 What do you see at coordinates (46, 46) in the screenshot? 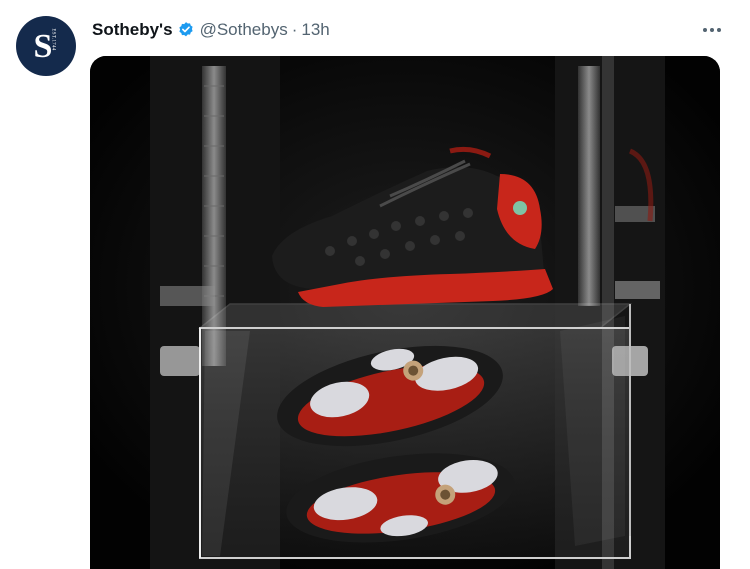
I see `avatar: S EST.1744` at bounding box center [46, 46].